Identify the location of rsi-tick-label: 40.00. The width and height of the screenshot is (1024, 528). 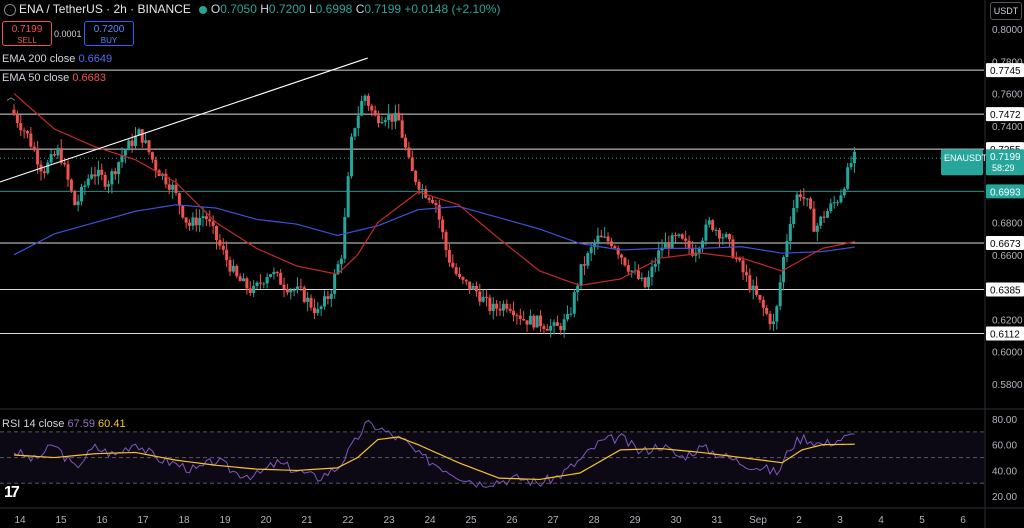
(1004, 471).